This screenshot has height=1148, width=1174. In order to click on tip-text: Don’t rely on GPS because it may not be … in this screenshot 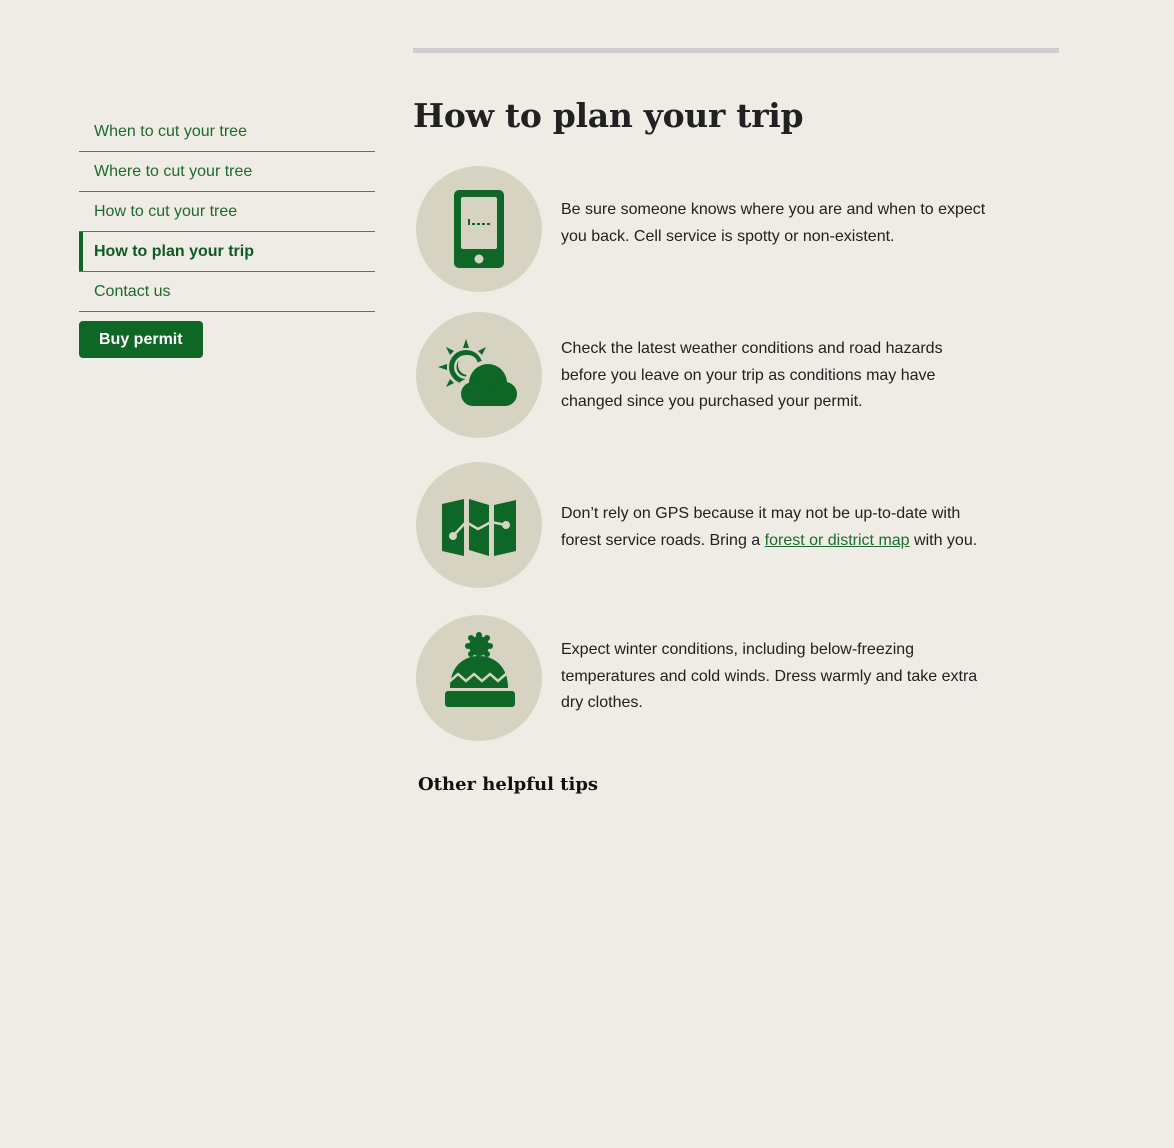, I will do `click(776, 527)`.